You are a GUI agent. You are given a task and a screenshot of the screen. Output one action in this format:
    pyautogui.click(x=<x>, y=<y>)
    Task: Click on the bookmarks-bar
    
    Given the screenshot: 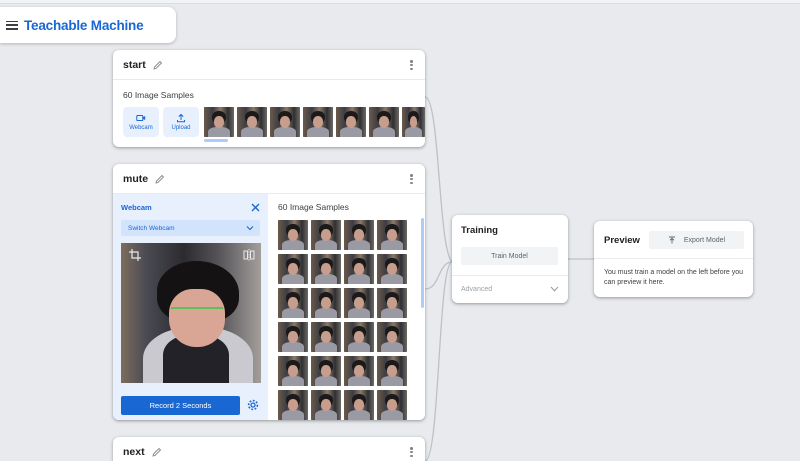 What is the action you would take?
    pyautogui.click(x=400, y=2)
    